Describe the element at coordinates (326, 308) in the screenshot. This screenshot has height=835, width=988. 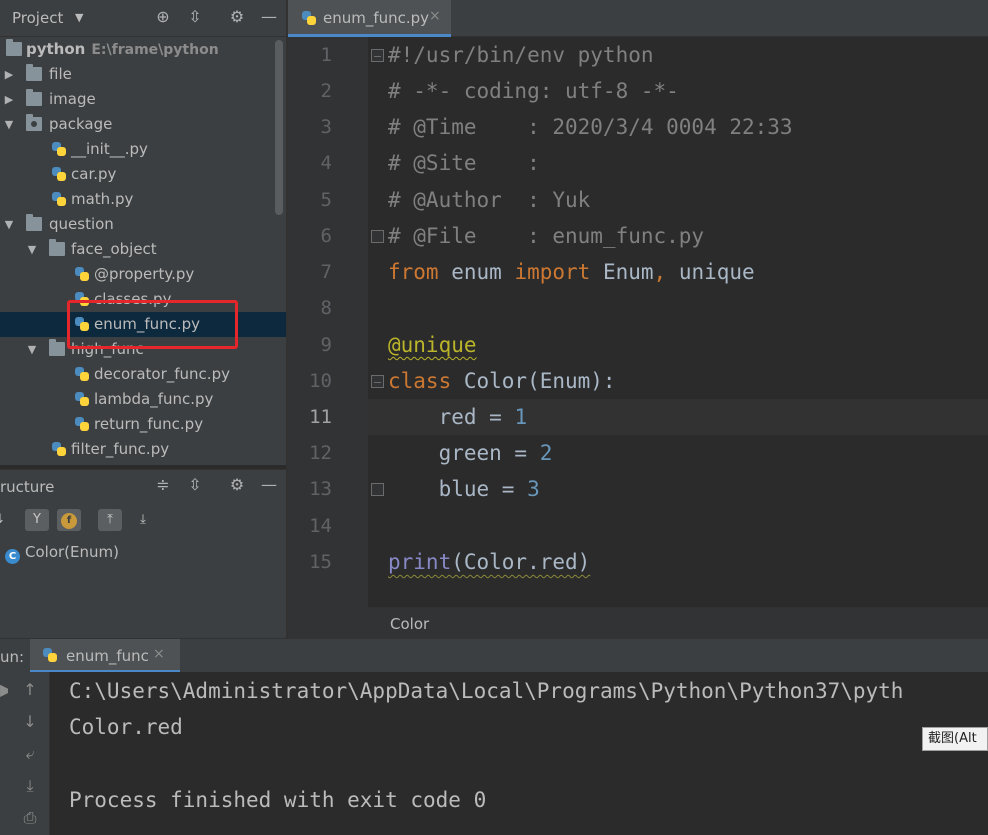
I see `line-number: 8` at that location.